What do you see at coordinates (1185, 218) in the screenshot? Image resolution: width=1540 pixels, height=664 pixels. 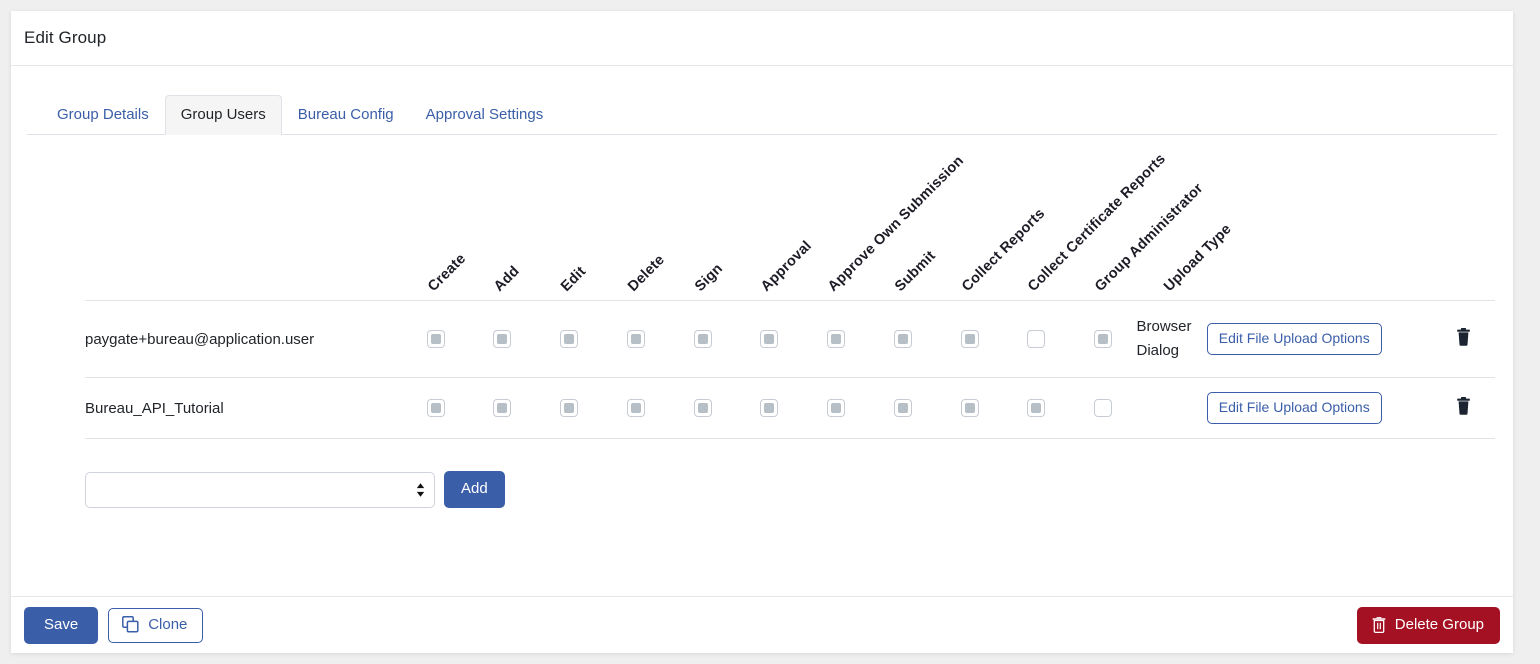 I see `column-header-upload-type: Upload Type` at bounding box center [1185, 218].